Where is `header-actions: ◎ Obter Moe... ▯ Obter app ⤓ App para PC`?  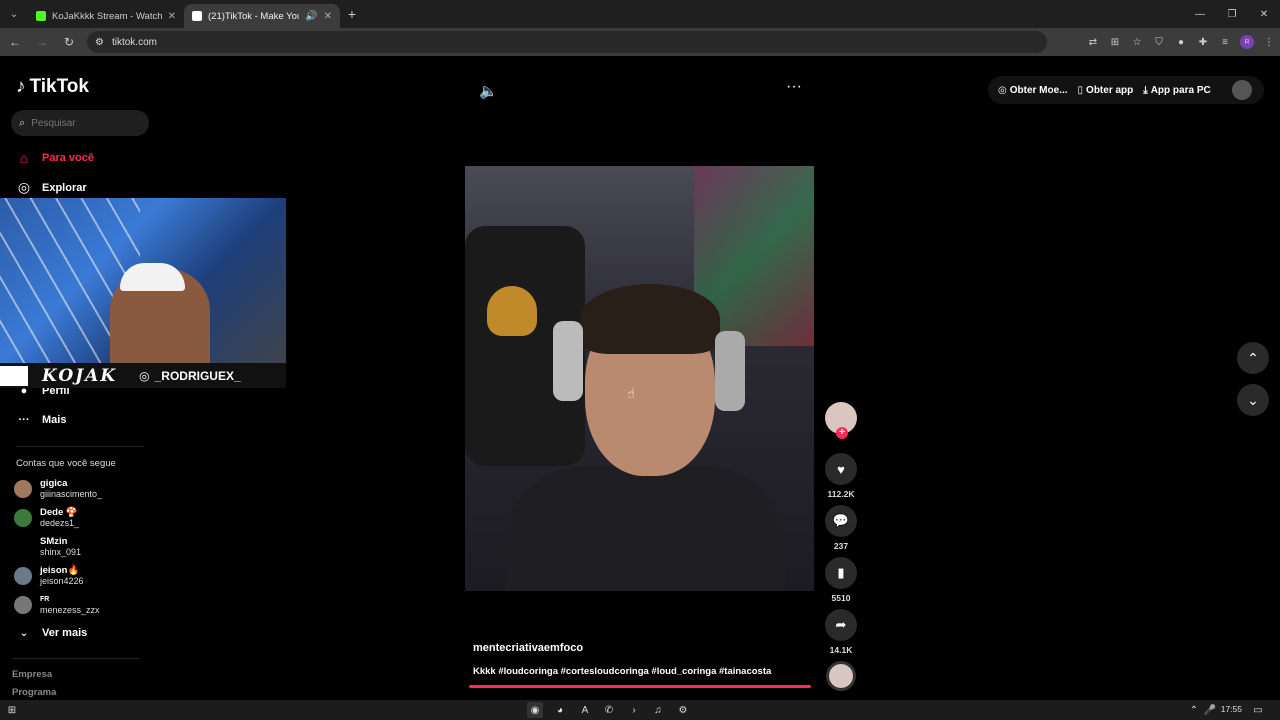
header-actions: ◎ Obter Moe... ▯ Obter app ⤓ App para PC is located at coordinates (1126, 90).